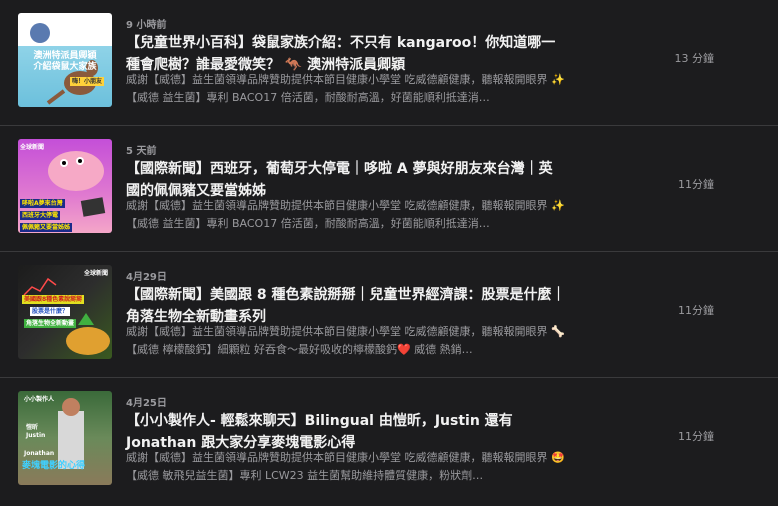 The height and width of the screenshot is (506, 778). What do you see at coordinates (42, 203) in the screenshot?
I see `thumb-caption: 哆啦A夢來台灣` at bounding box center [42, 203].